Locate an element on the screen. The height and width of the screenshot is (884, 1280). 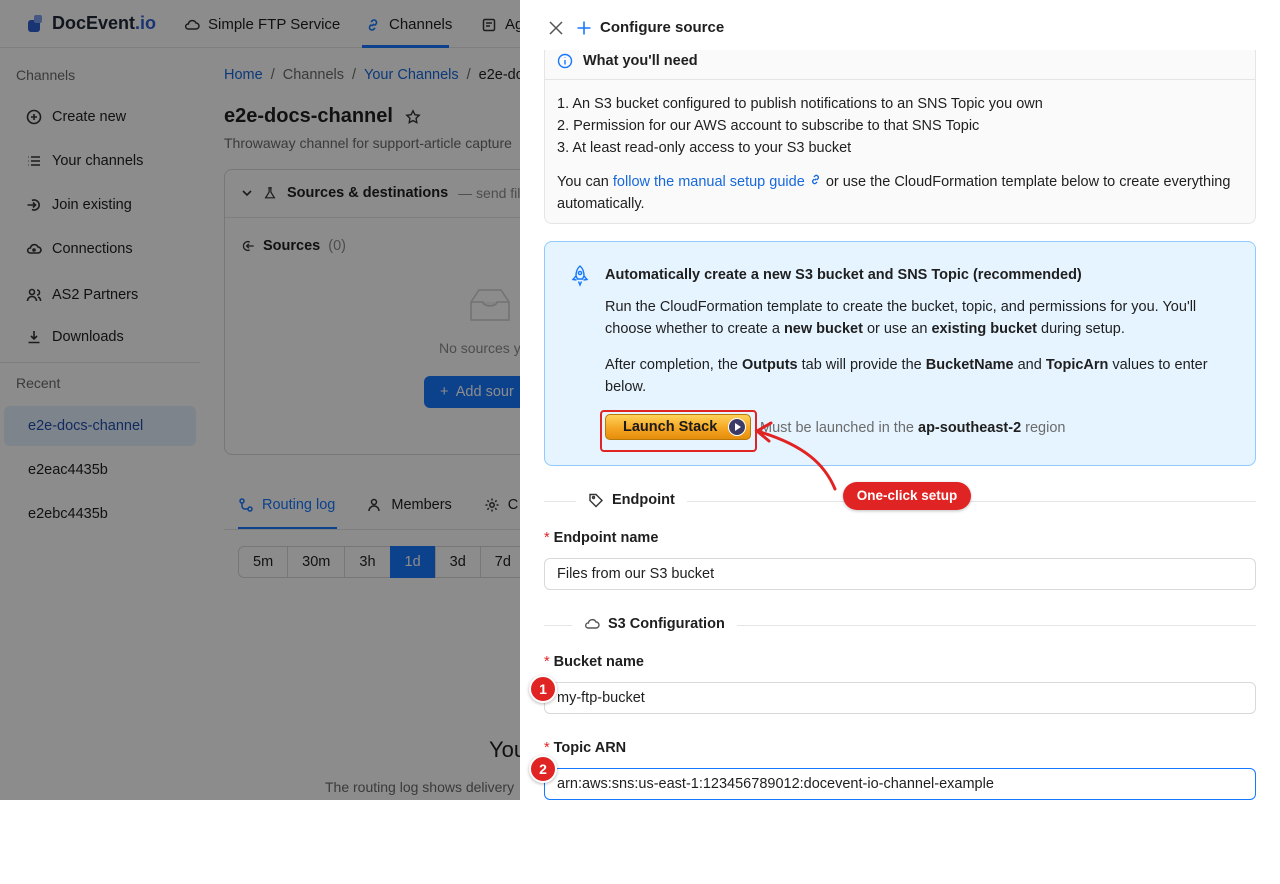
launch-stack-button: Launch Stack is located at coordinates (678, 427).